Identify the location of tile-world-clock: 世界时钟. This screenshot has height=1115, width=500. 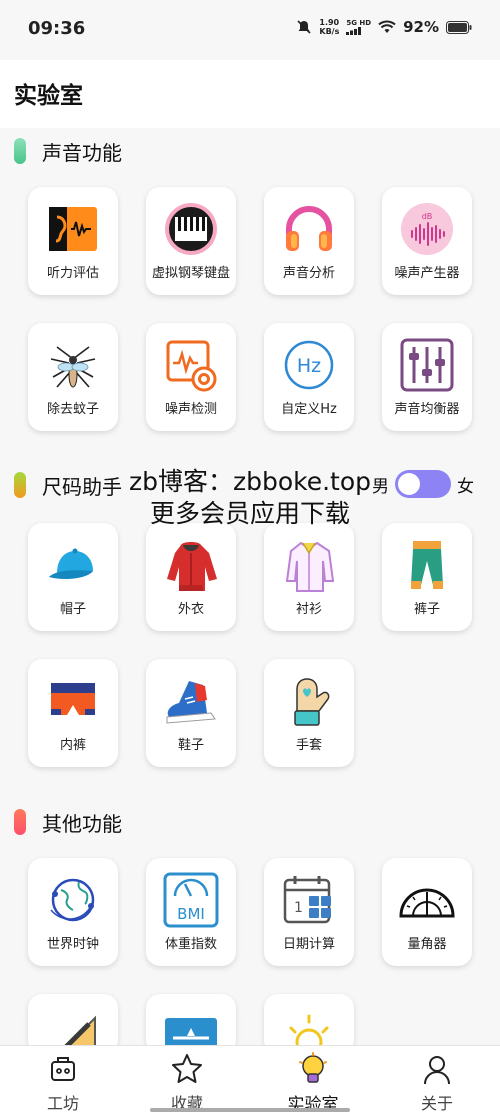
(73, 912).